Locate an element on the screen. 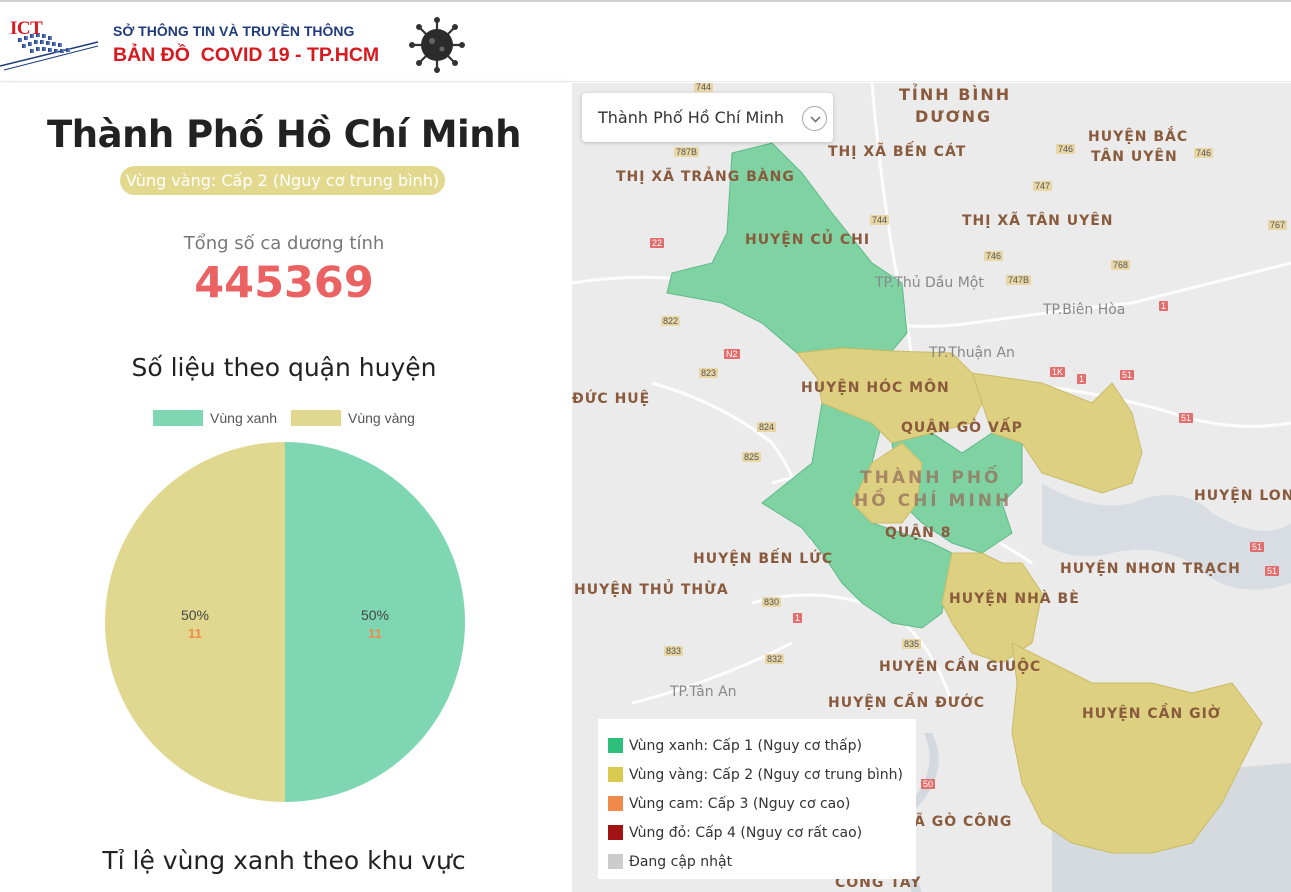  legend-item-green: Vùng xanh is located at coordinates (215, 418).